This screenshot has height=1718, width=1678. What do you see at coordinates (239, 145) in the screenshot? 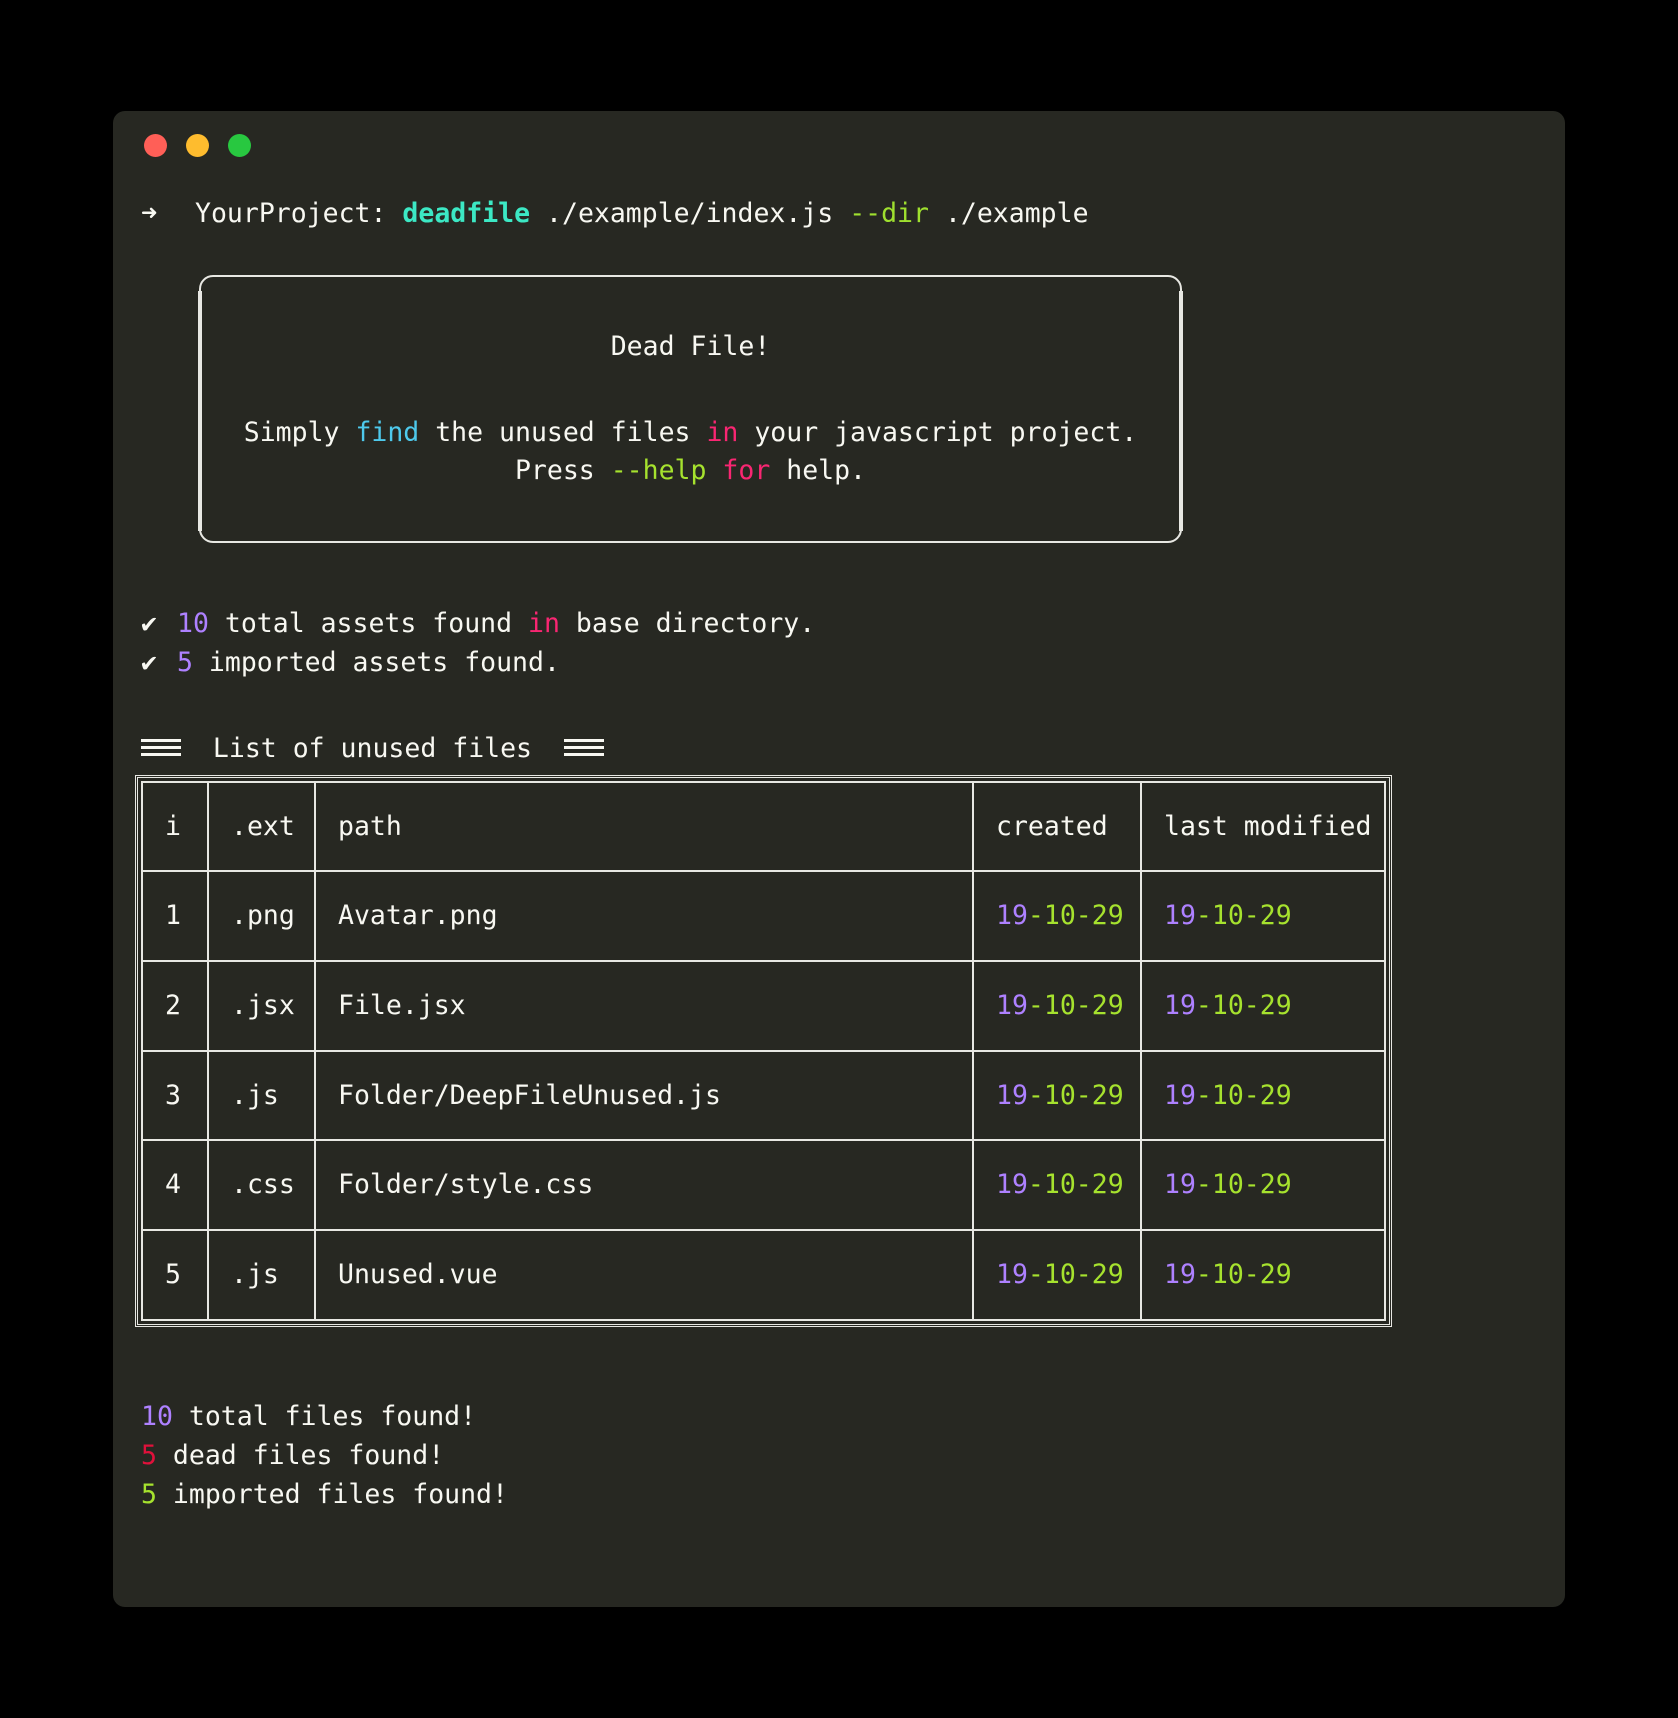
I see `maximize-window-button` at bounding box center [239, 145].